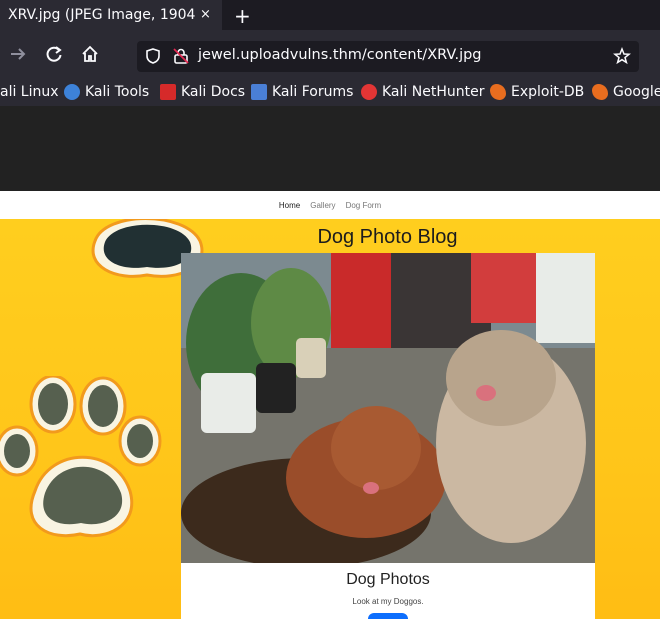 This screenshot has height=619, width=660. I want to click on bookmark-kali-linux: ali Linux, so click(29, 92).